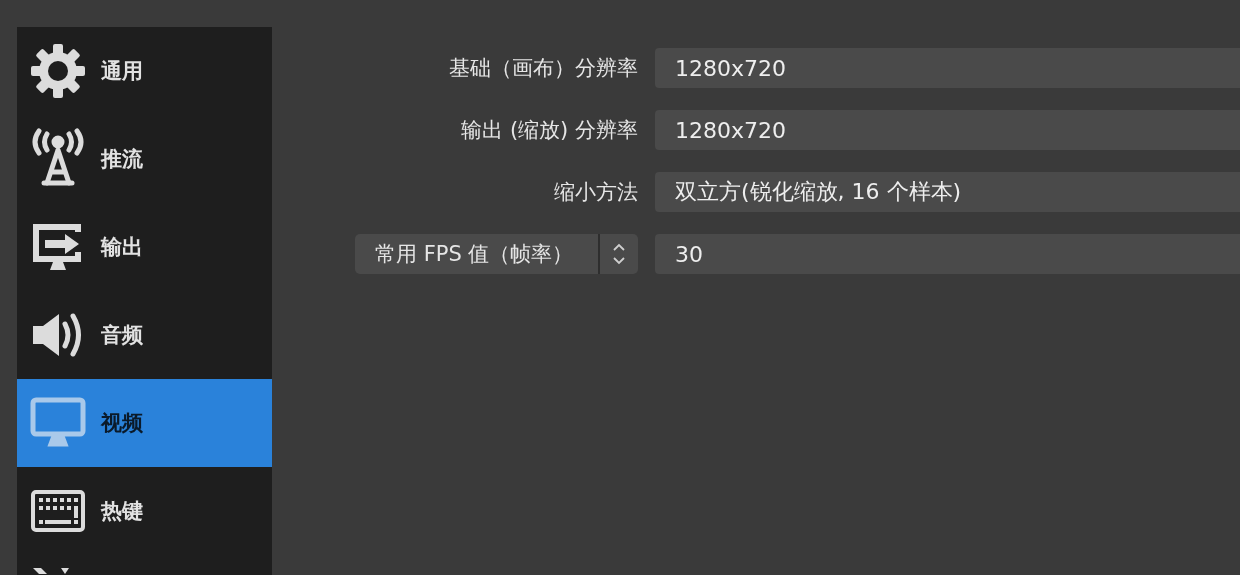 The image size is (1240, 575). What do you see at coordinates (549, 130) in the screenshot?
I see `setting-label: 输出 (缩放) 分辨率` at bounding box center [549, 130].